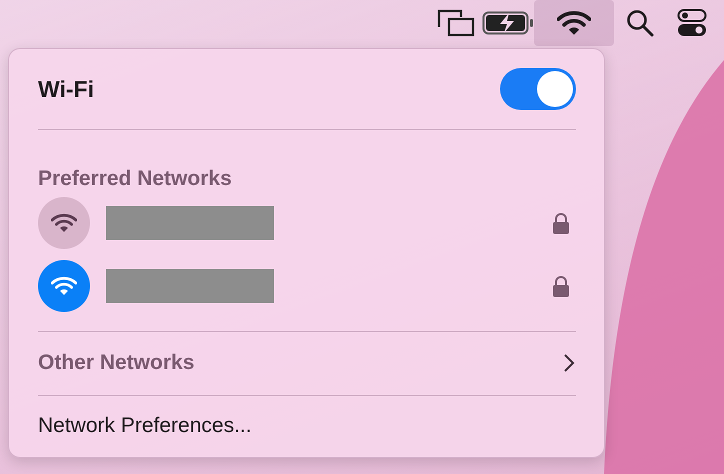  I want to click on wifi-title: Wi-Fi, so click(66, 89).